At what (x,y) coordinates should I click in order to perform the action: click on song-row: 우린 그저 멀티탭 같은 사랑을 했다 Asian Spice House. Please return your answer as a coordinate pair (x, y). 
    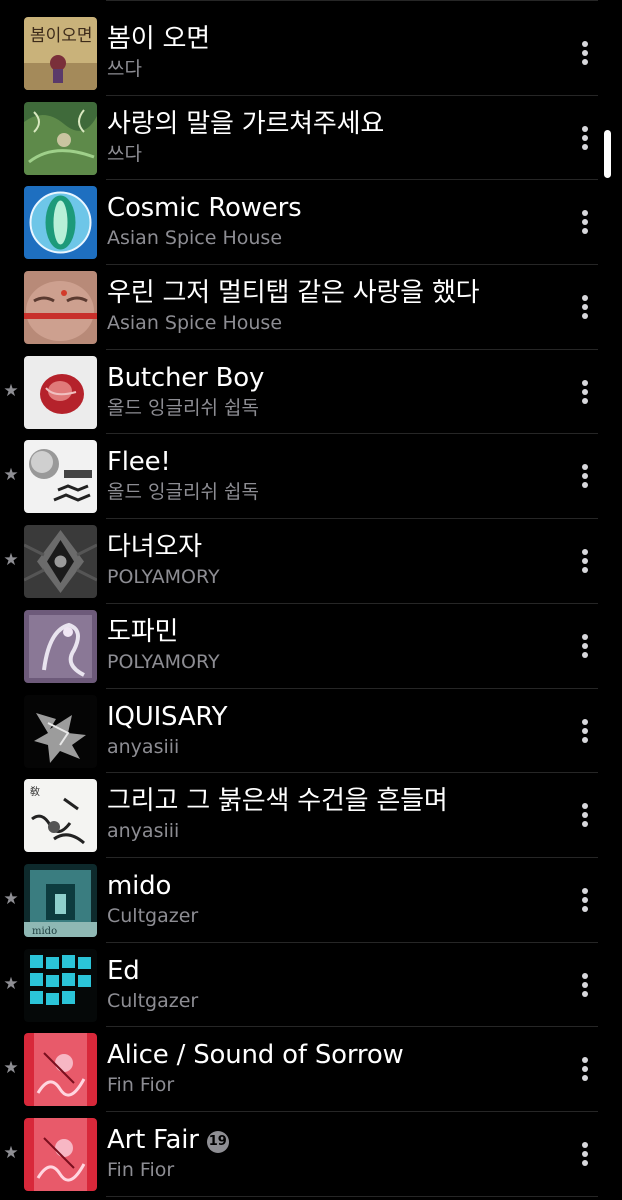
    Looking at the image, I should click on (311, 307).